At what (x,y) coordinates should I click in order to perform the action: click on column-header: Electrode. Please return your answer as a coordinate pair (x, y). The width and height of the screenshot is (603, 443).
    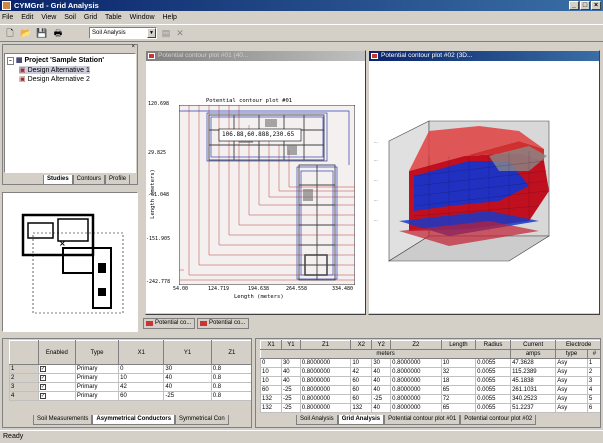
    Looking at the image, I should click on (577, 345).